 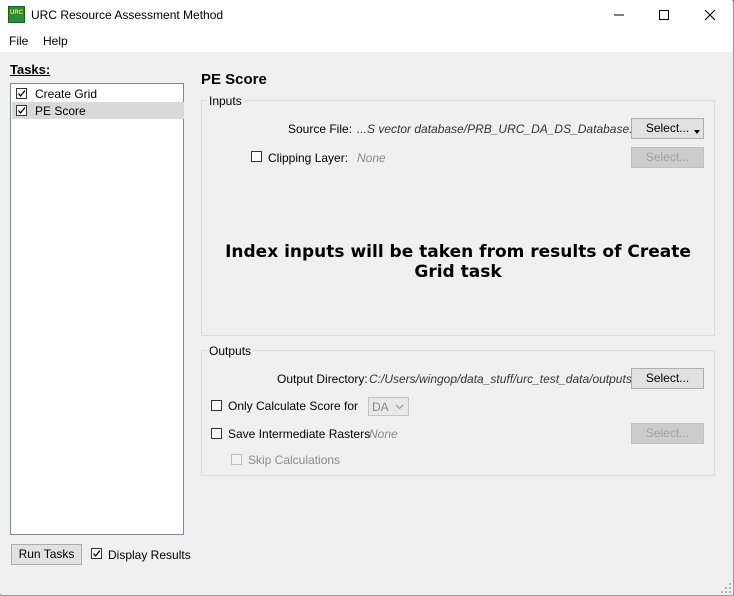 What do you see at coordinates (236, 459) in the screenshot?
I see `skip-calculations-checkbox` at bounding box center [236, 459].